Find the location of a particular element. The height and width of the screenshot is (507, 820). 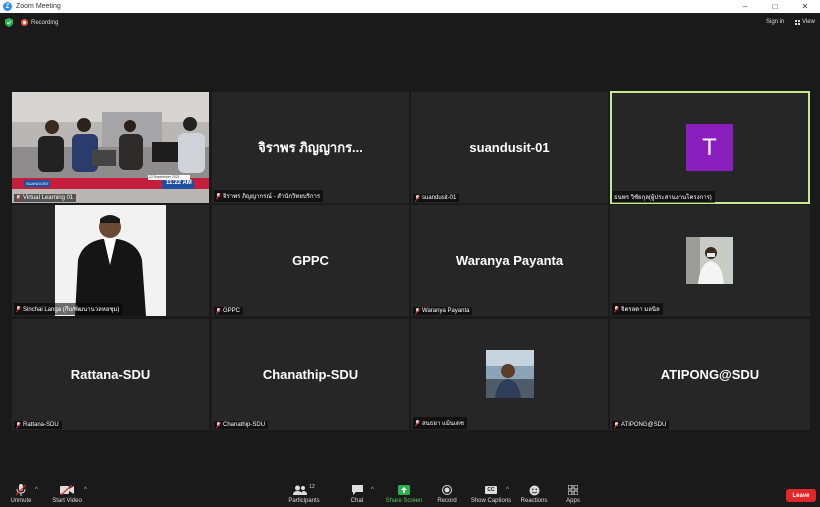

video-tile-jitlada: จิตรลดา มลนิล is located at coordinates (710, 260).